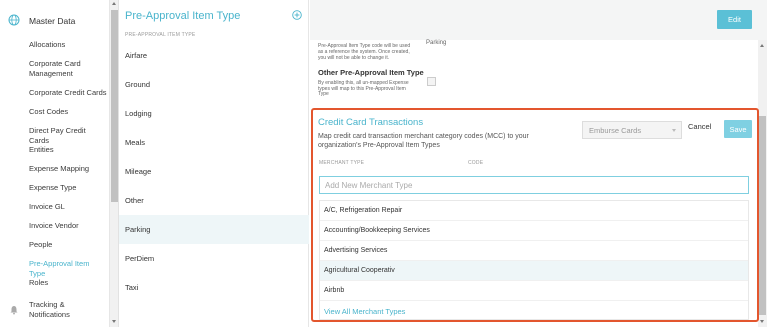  I want to click on card-source-select: Emburse Cards, so click(632, 130).